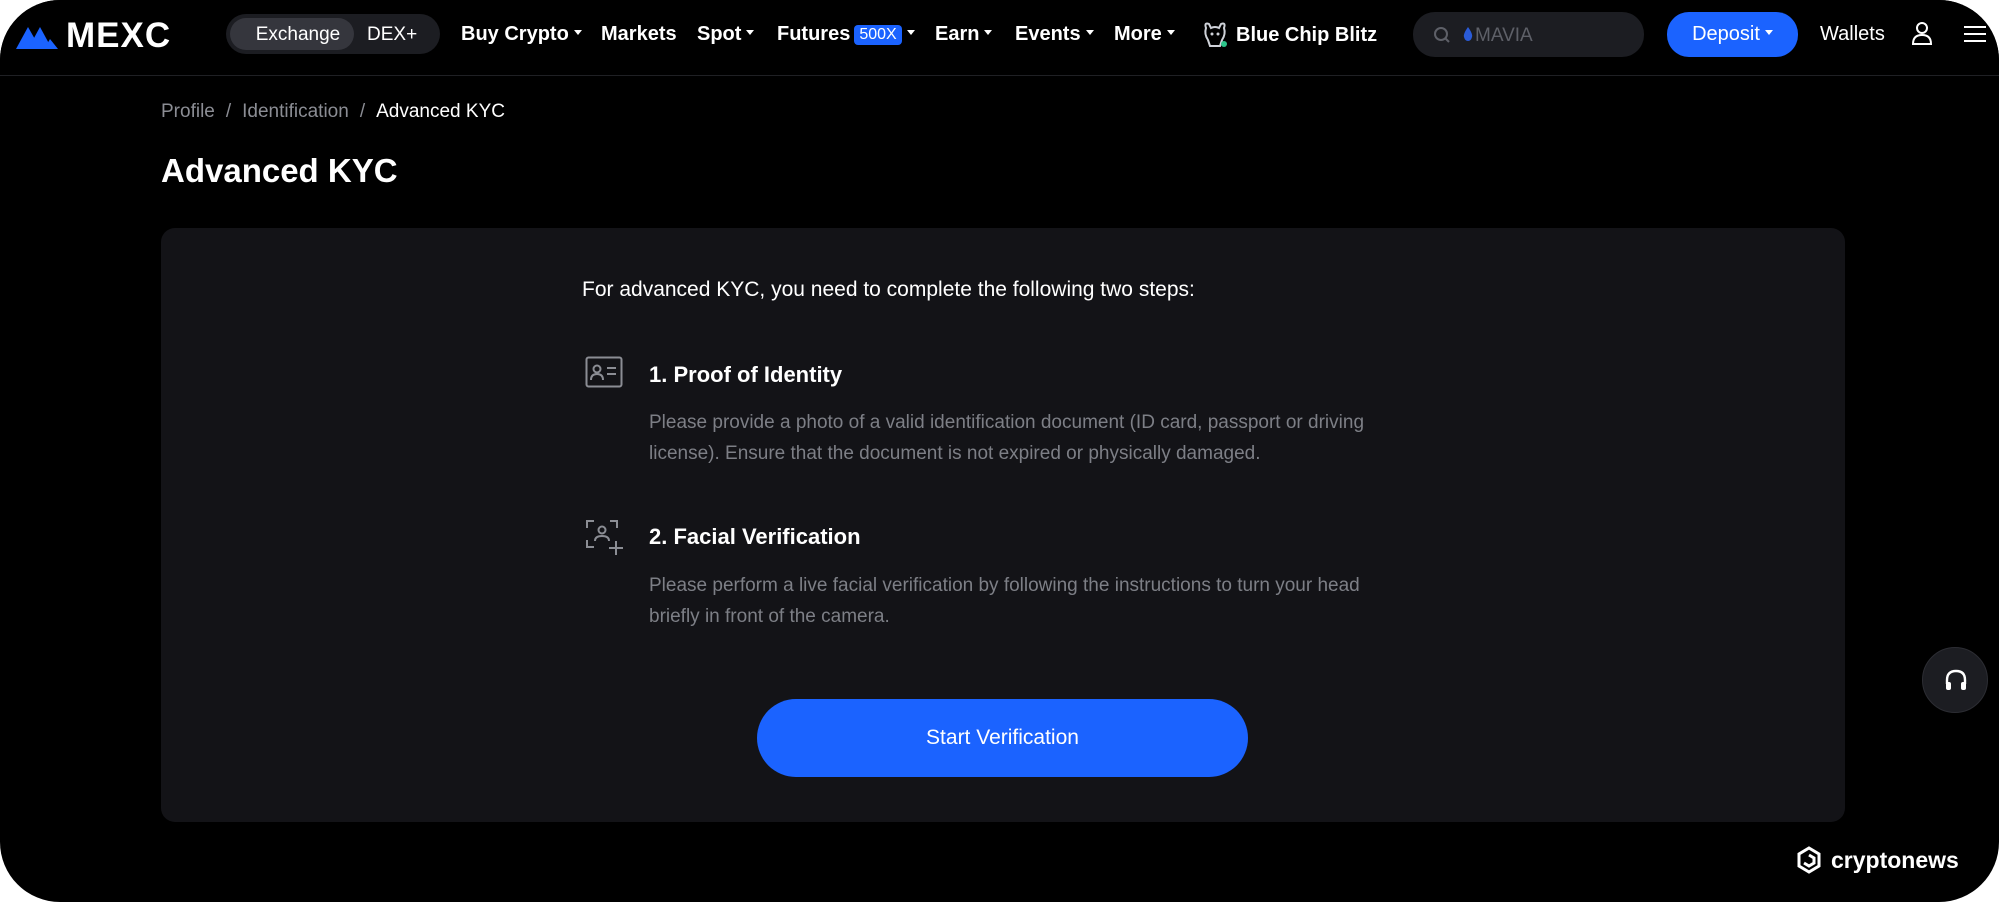 This screenshot has height=902, width=1999. Describe the element at coordinates (1307, 34) in the screenshot. I see `promo-label: Blue Chip Blitz` at that location.